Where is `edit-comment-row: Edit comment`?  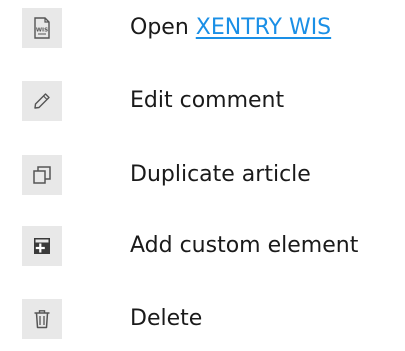
edit-comment-row: Edit comment is located at coordinates (153, 101).